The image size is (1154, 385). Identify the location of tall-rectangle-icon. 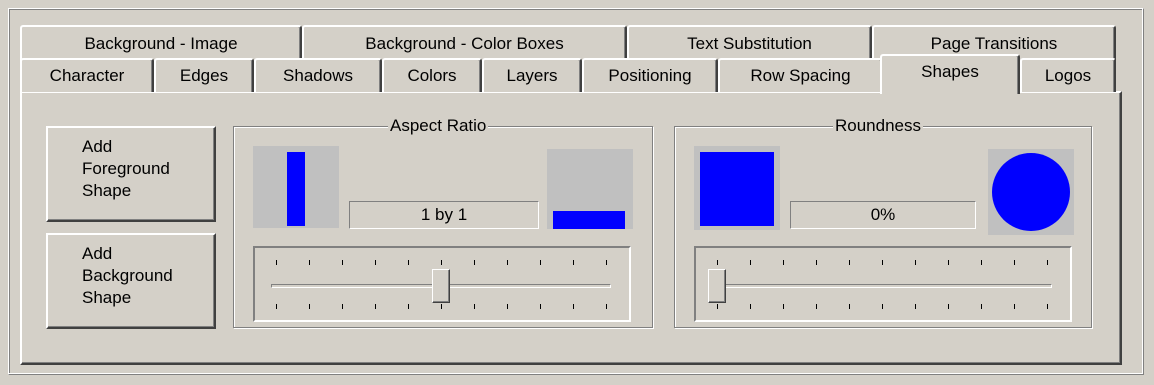
(296, 189).